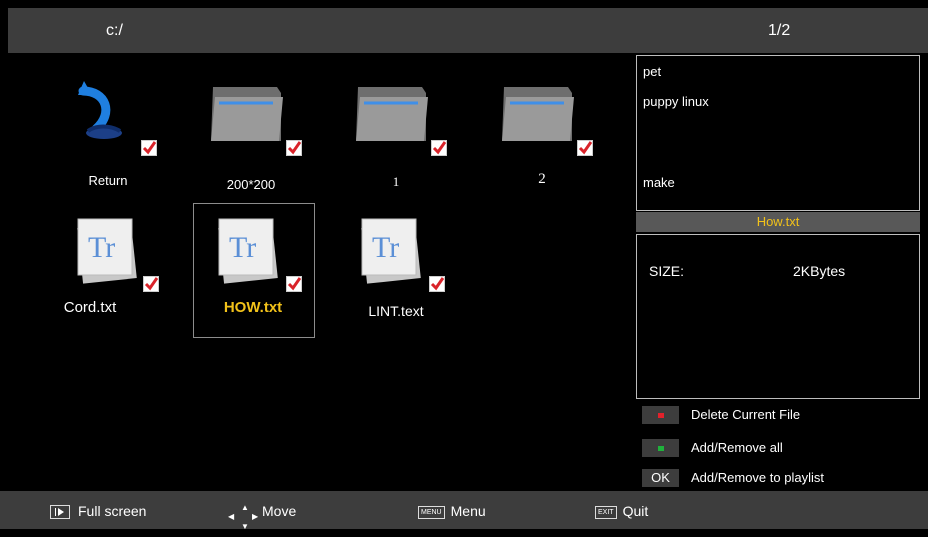 Image resolution: width=928 pixels, height=537 pixels. I want to click on size-value: 2KBytes, so click(819, 271).